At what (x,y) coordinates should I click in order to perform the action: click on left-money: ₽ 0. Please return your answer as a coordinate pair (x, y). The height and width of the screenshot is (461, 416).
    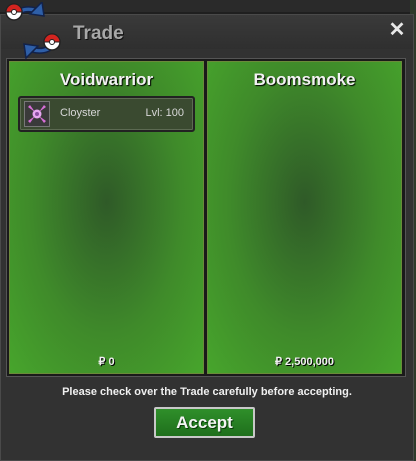
    Looking at the image, I should click on (106, 362).